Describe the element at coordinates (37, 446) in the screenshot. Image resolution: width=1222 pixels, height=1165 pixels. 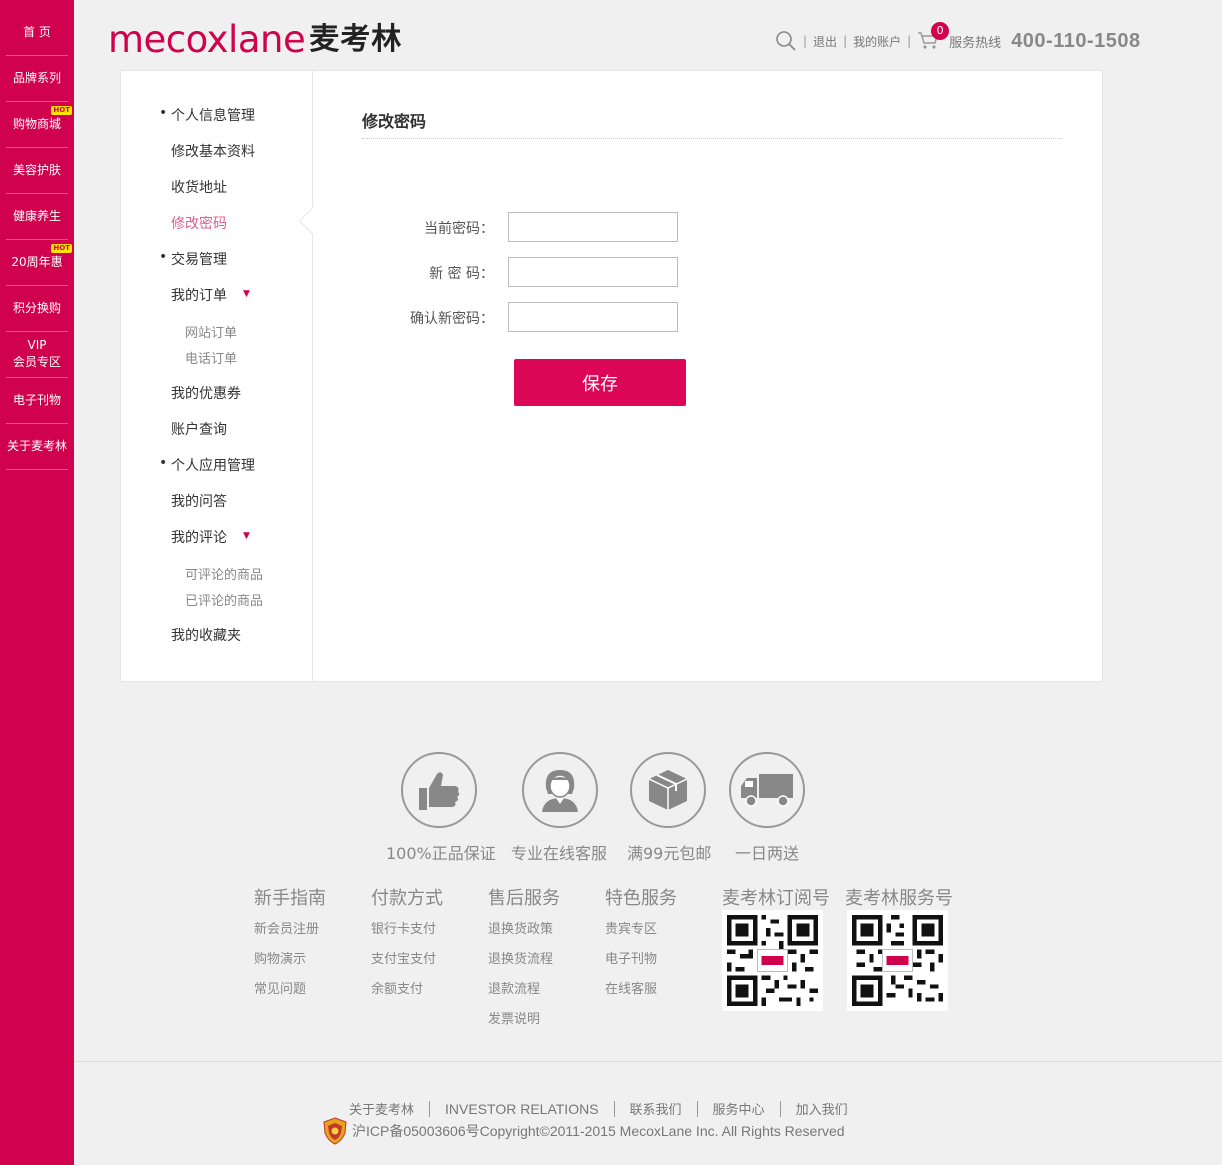
I see `sidebar-item-about: 关于麦考林` at that location.